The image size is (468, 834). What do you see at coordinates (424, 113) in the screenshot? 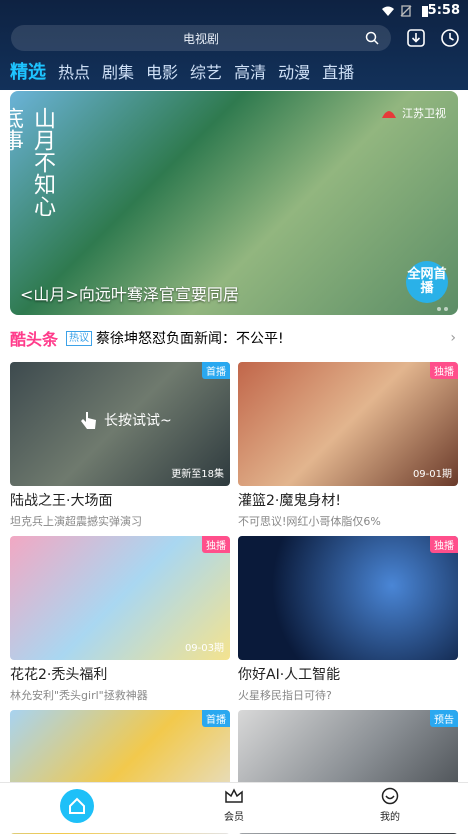
I see `channel-name: 江苏卫视` at bounding box center [424, 113].